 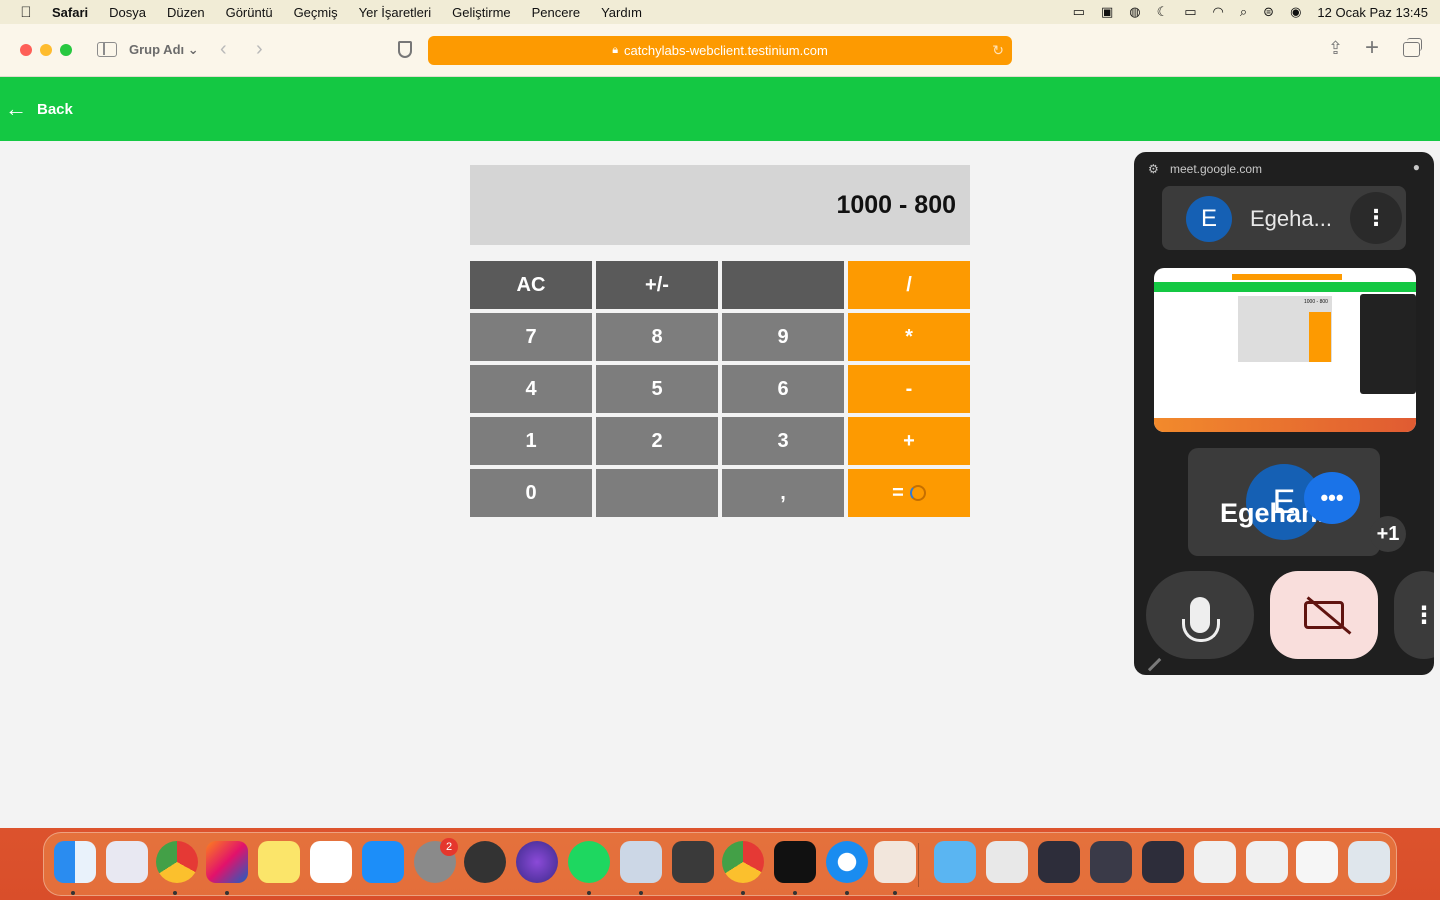 I want to click on notes-icon, so click(x=279, y=862).